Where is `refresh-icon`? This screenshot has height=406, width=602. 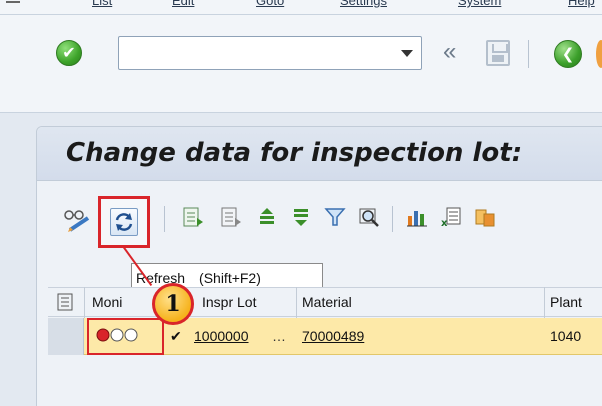 refresh-icon is located at coordinates (124, 222).